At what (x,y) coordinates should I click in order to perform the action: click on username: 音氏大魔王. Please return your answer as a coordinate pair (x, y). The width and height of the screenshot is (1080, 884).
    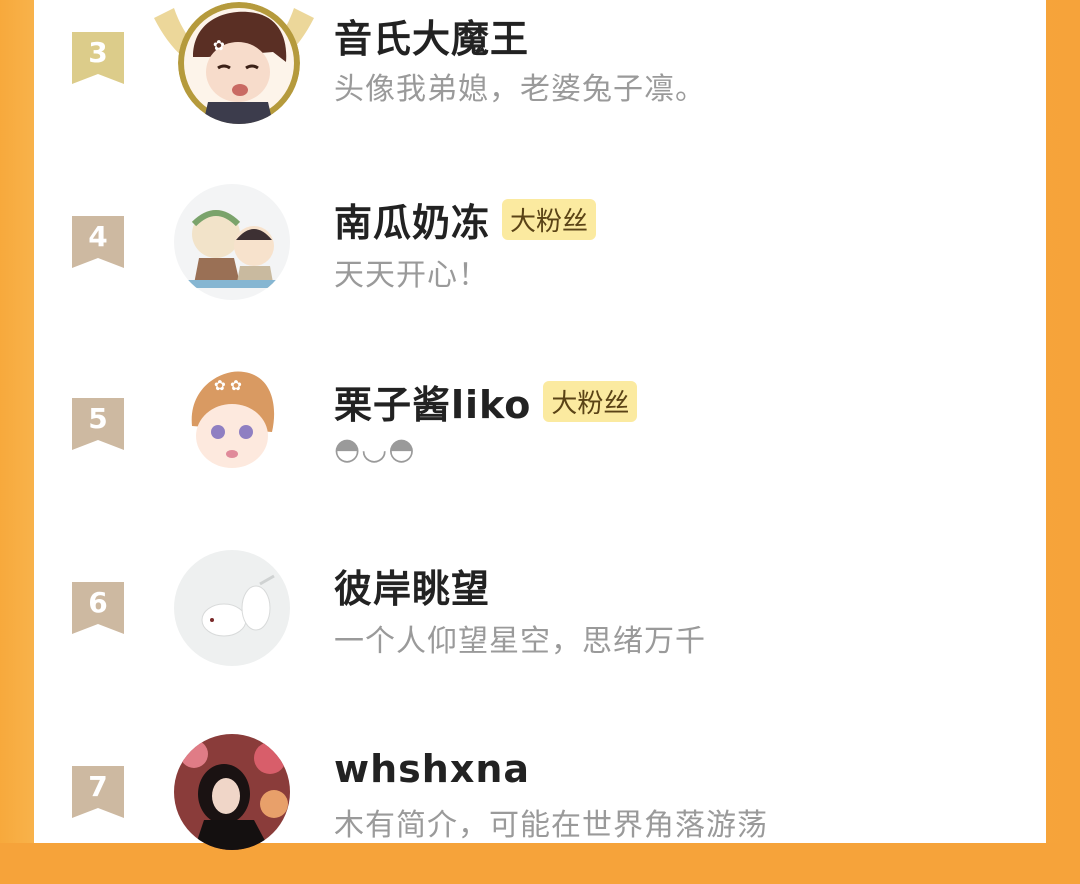
    Looking at the image, I should click on (431, 35).